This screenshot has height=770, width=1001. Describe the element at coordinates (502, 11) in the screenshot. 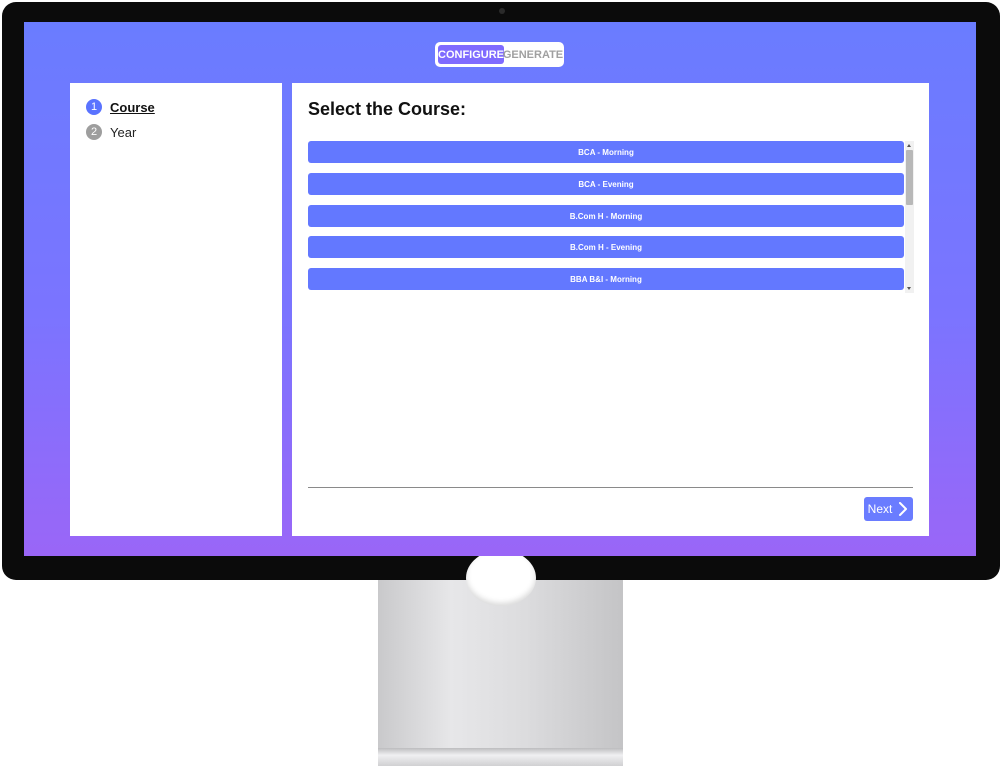

I see `camera-icon` at that location.